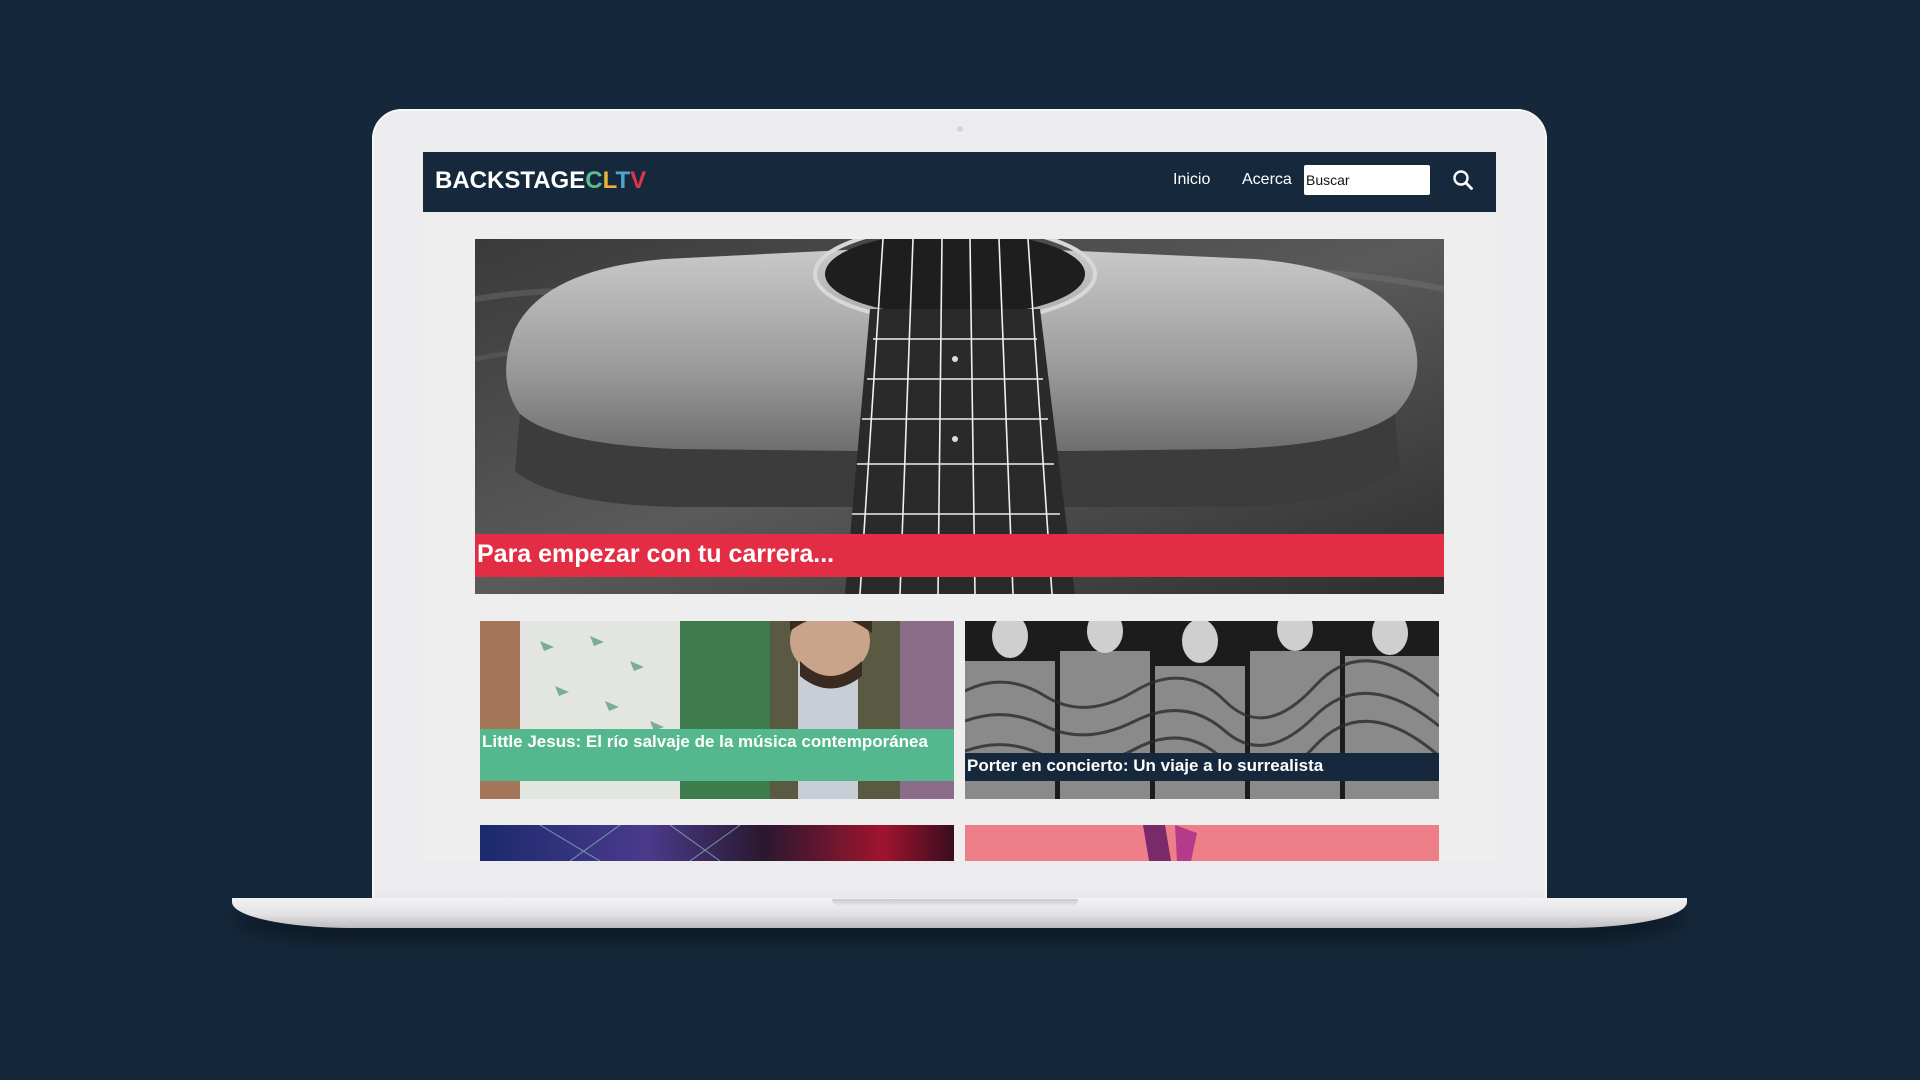 Image resolution: width=1920 pixels, height=1080 pixels. Describe the element at coordinates (1191, 180) in the screenshot. I see `nav-link-inicio: Inicio` at that location.